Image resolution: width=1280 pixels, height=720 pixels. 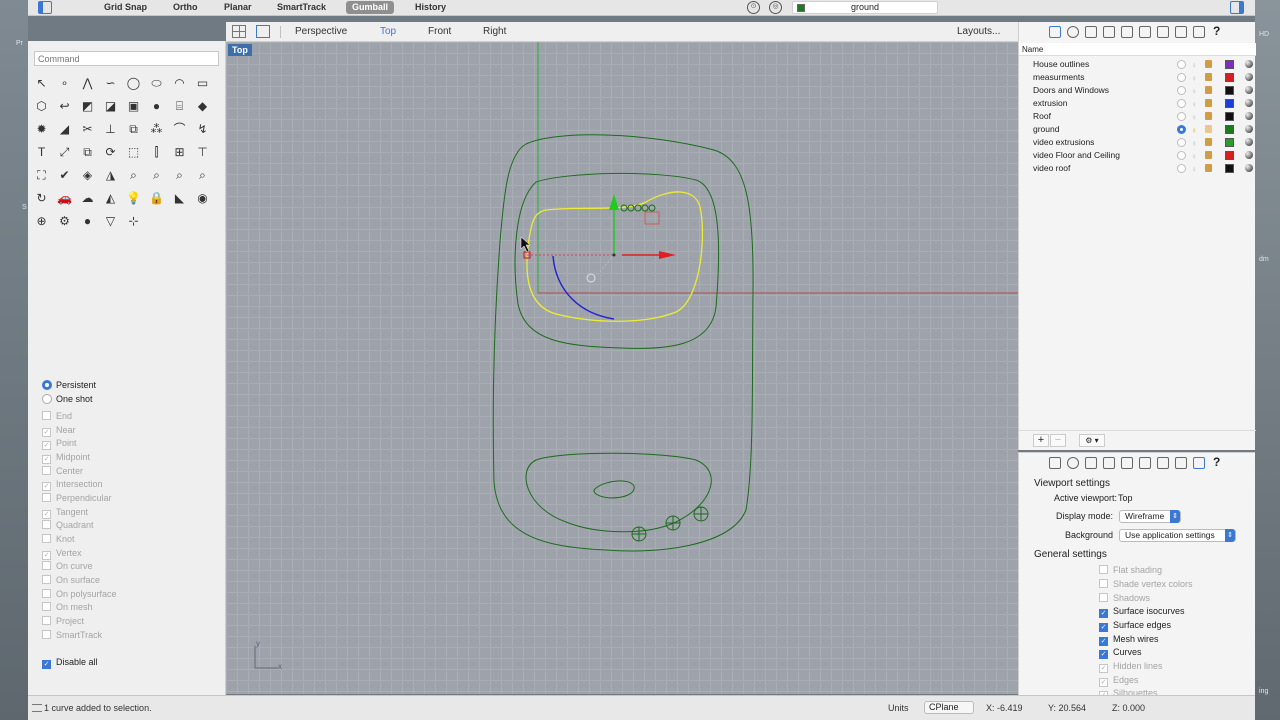 I want to click on layer-row: ground ♀, so click(x=1137, y=129).